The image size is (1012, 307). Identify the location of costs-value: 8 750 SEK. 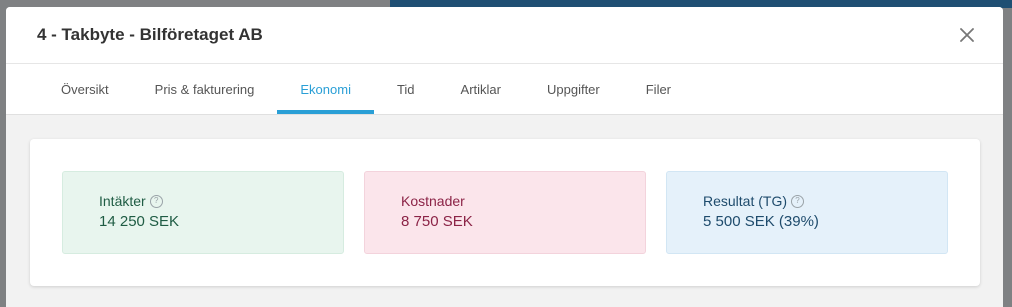
(437, 221).